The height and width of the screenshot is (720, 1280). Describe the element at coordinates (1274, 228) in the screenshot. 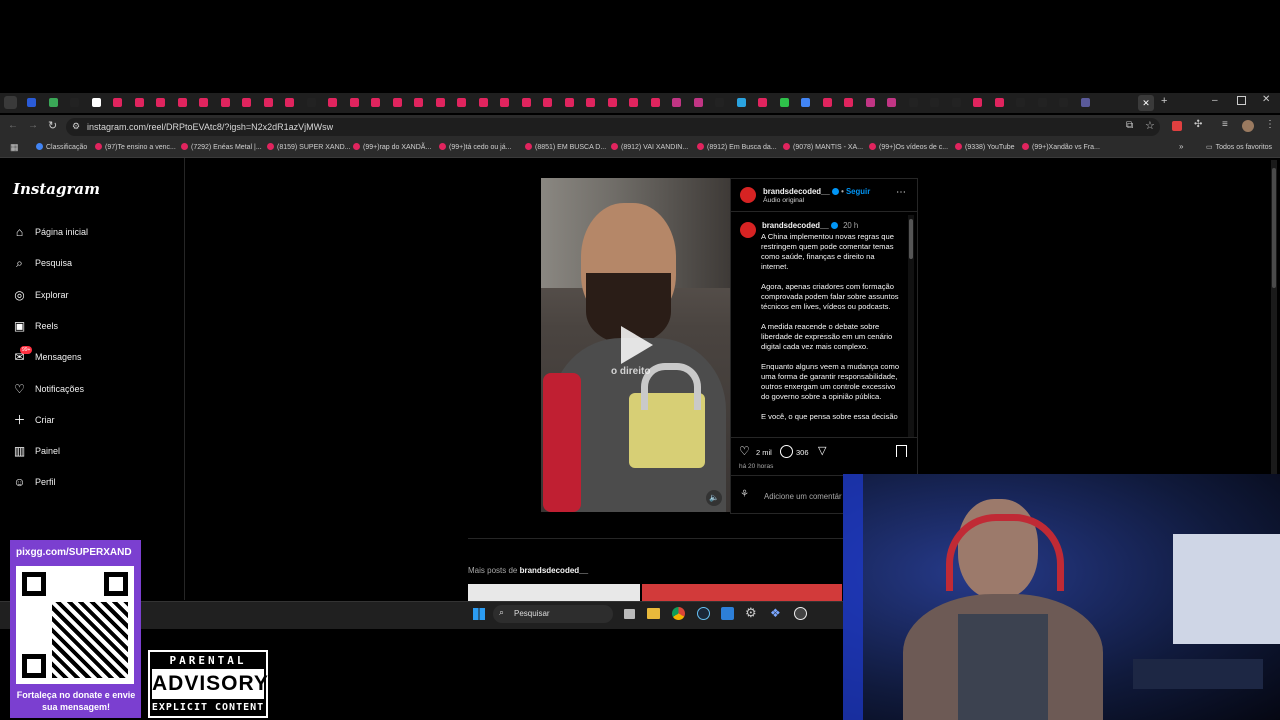

I see `page-scrollbar-thumb` at that location.